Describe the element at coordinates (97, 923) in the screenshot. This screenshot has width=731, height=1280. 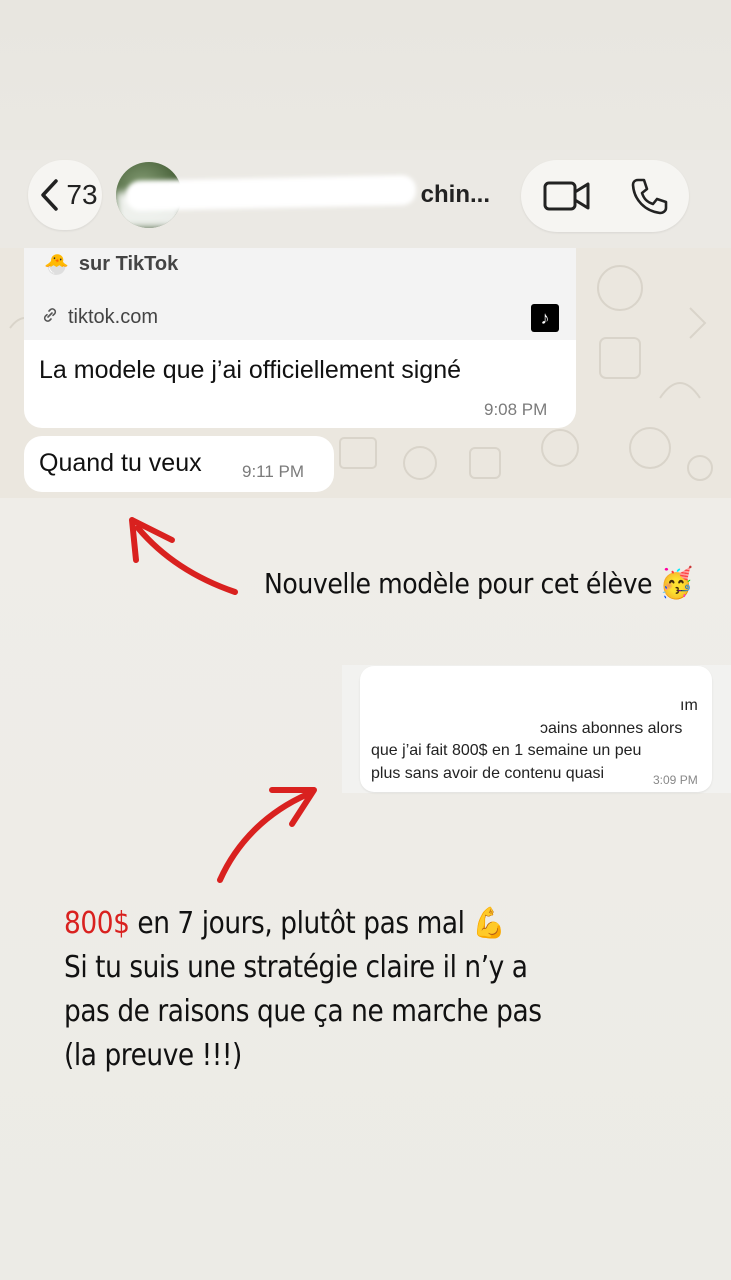
I see `highlight-amount: 800$` at that location.